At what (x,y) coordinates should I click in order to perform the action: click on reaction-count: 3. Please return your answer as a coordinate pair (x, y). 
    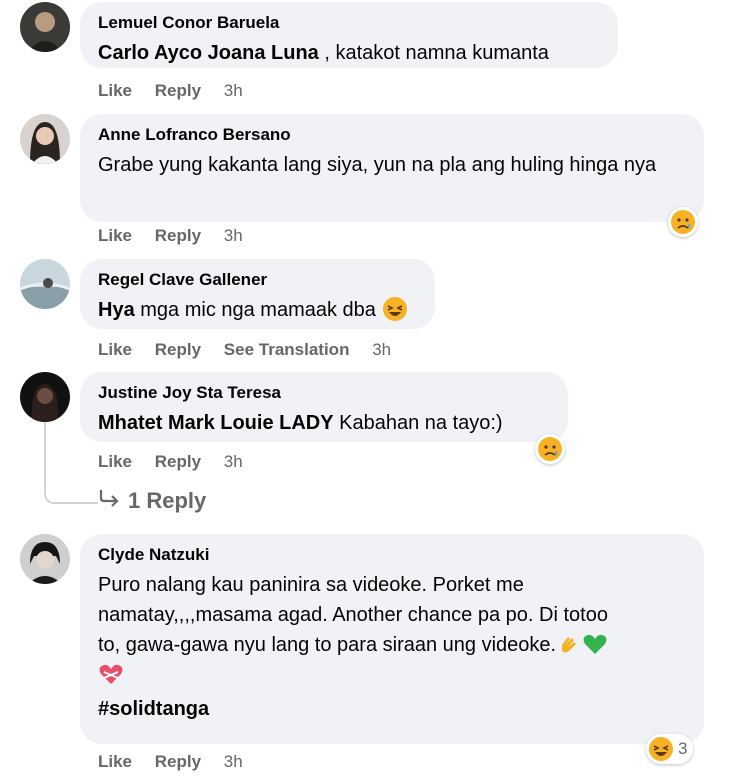
    Looking at the image, I should click on (683, 748).